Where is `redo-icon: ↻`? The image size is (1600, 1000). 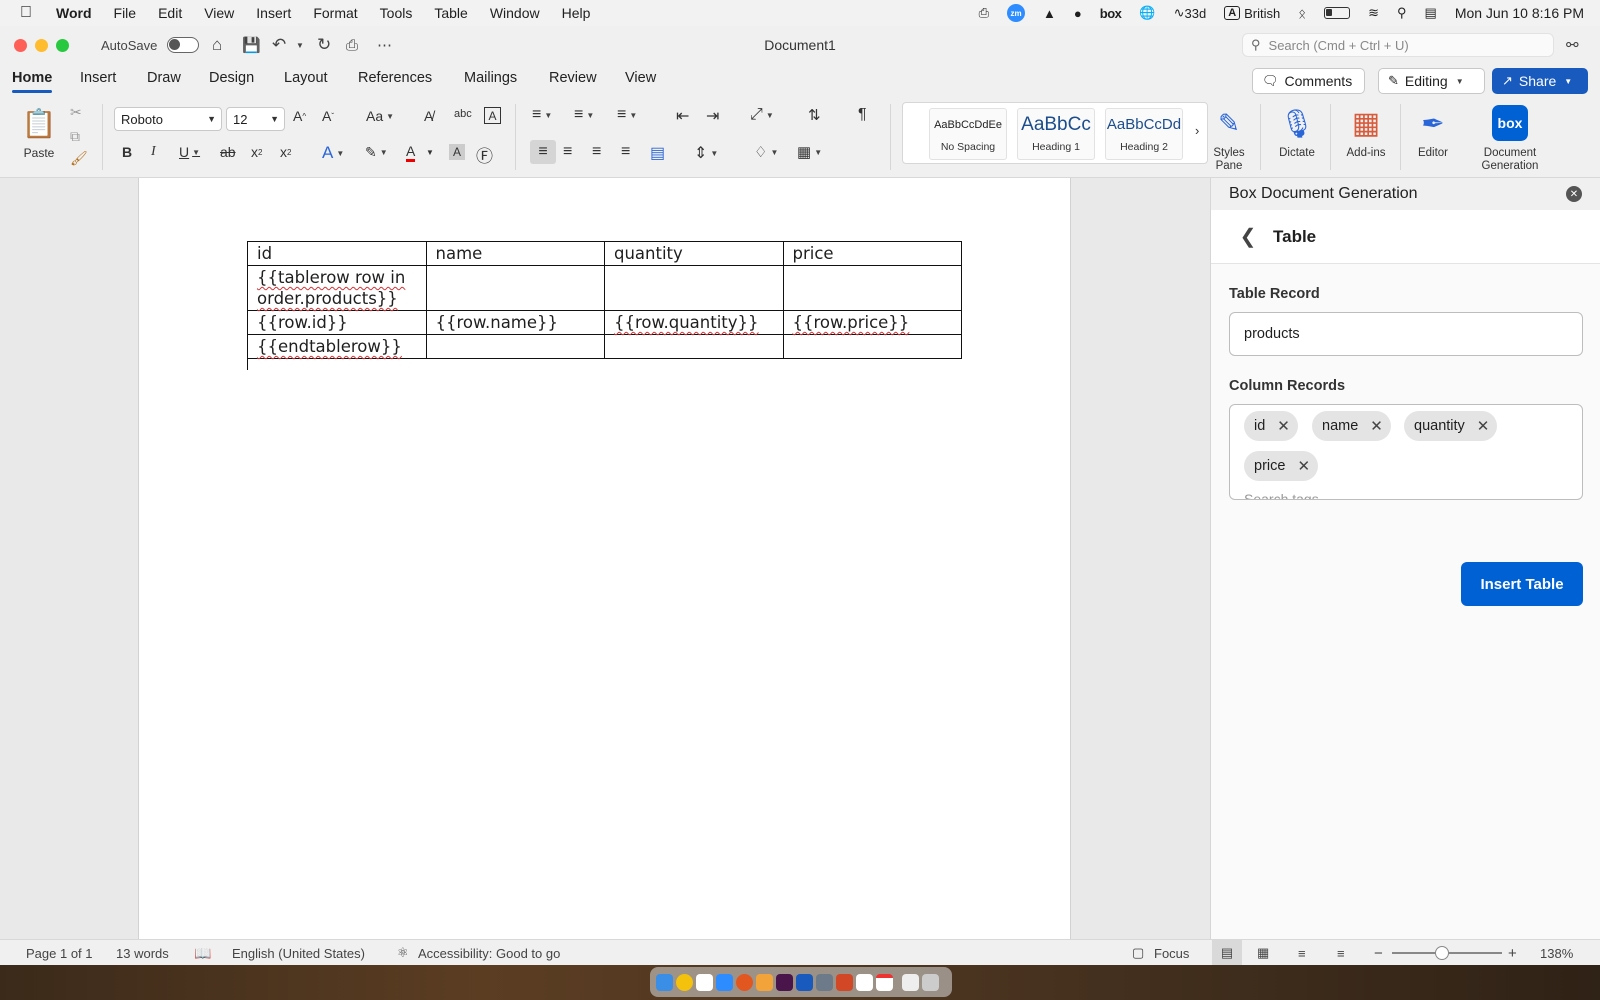
redo-icon: ↻ is located at coordinates (324, 45).